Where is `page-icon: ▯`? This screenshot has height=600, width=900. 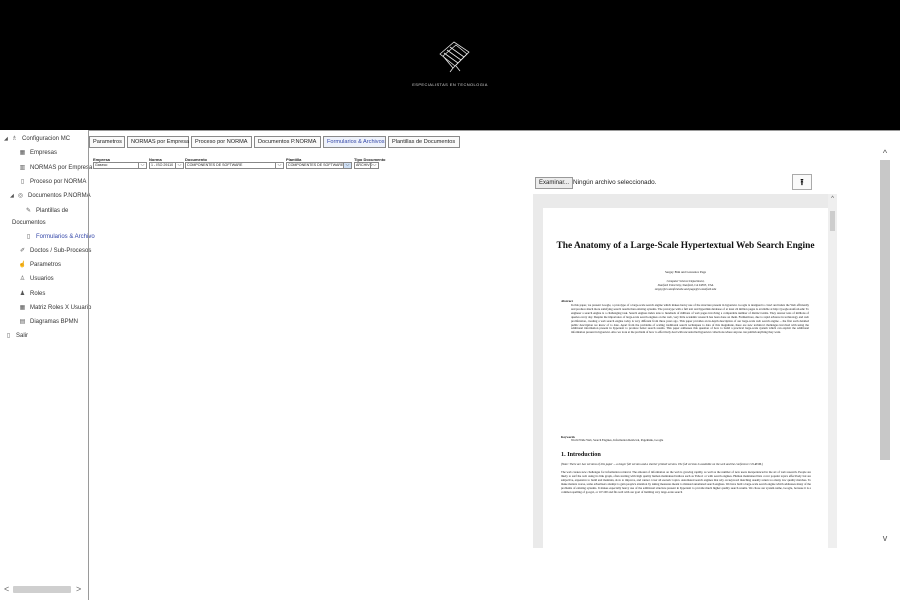 page-icon: ▯ is located at coordinates (22, 182).